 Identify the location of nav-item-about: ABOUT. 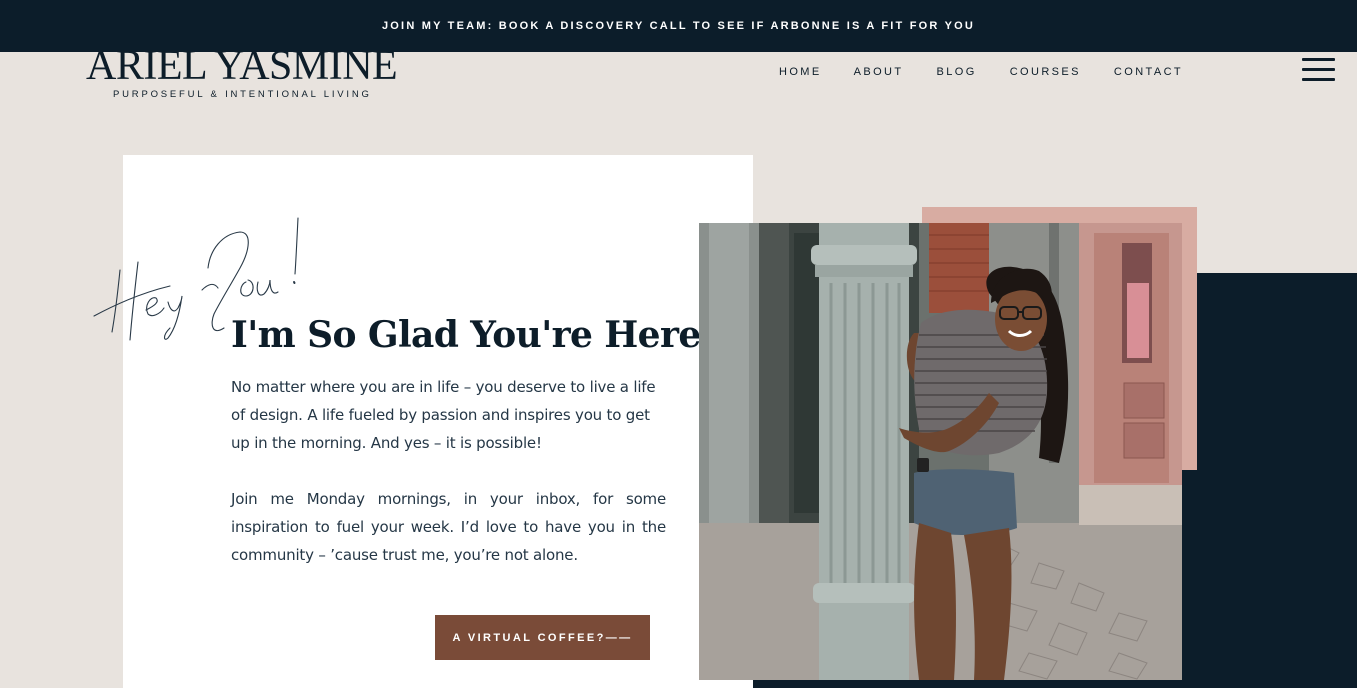
(879, 72).